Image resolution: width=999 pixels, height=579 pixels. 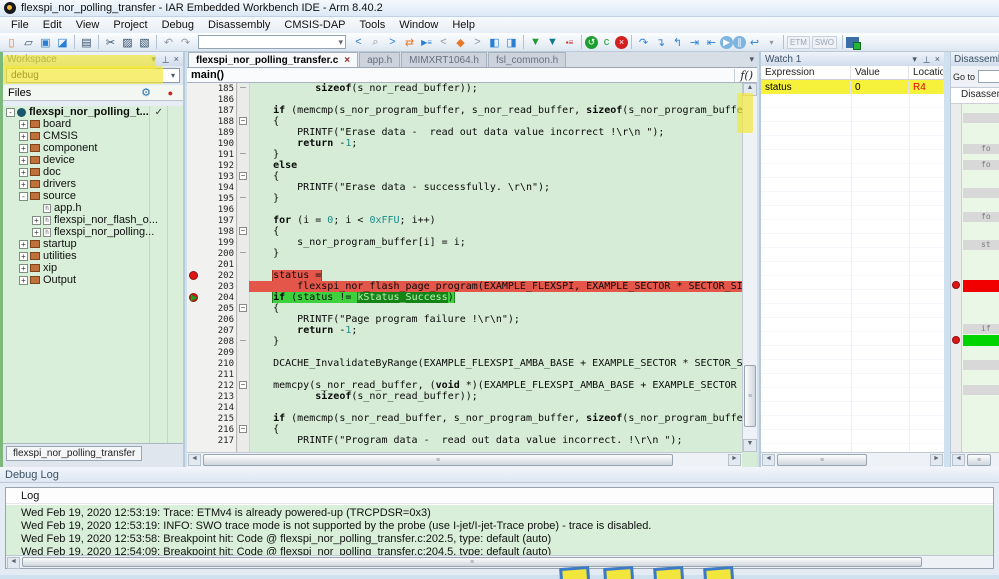 I want to click on etm-button: ETM, so click(x=798, y=42).